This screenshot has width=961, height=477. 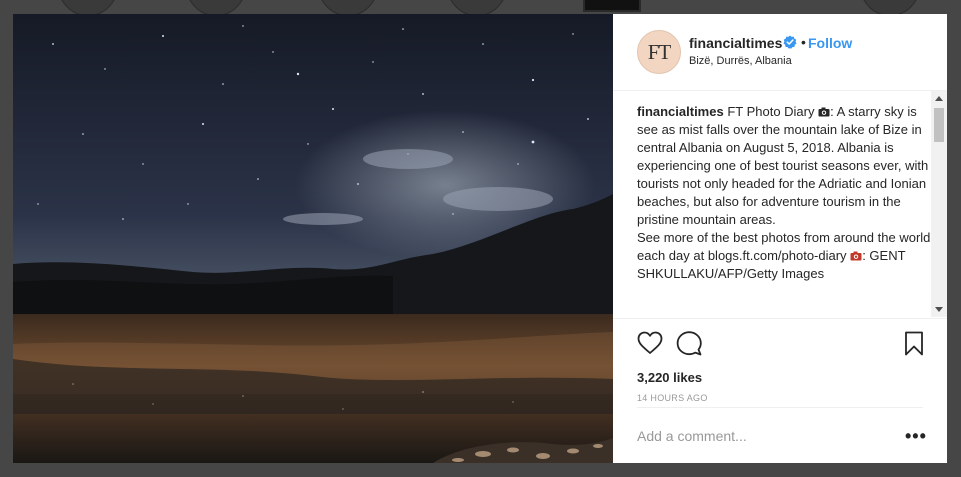 I want to click on location-link: Bizë, Durrës, Albania, so click(x=740, y=61).